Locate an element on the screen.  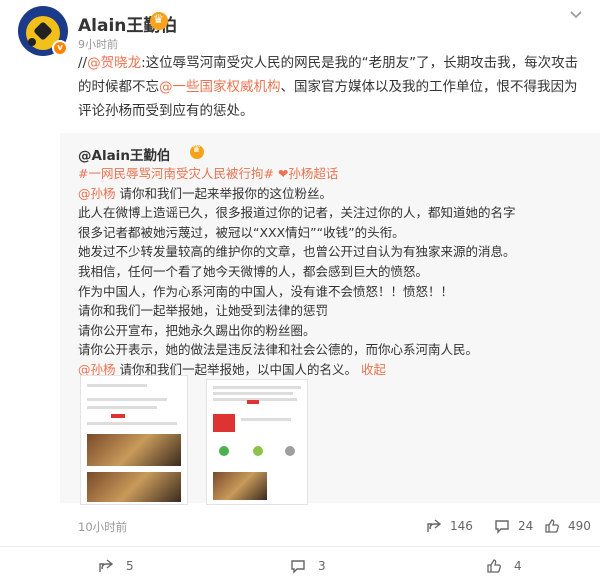
topic-tags: #一网民辱骂河南受灾人民被行拘# ❤孙杨超话 is located at coordinates (333, 174).